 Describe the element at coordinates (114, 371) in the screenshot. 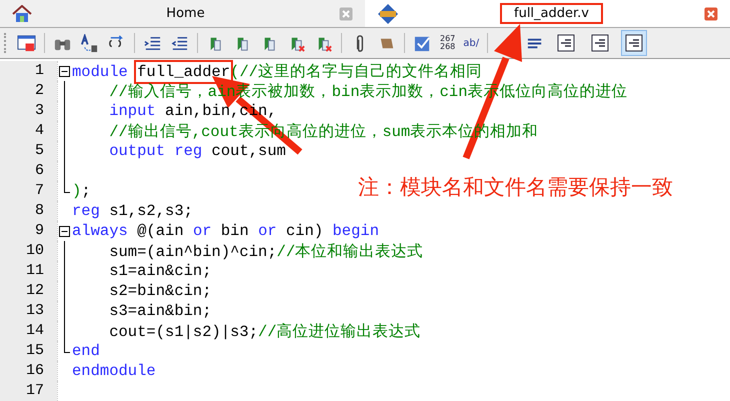

I see `code-line: endmodule` at that location.